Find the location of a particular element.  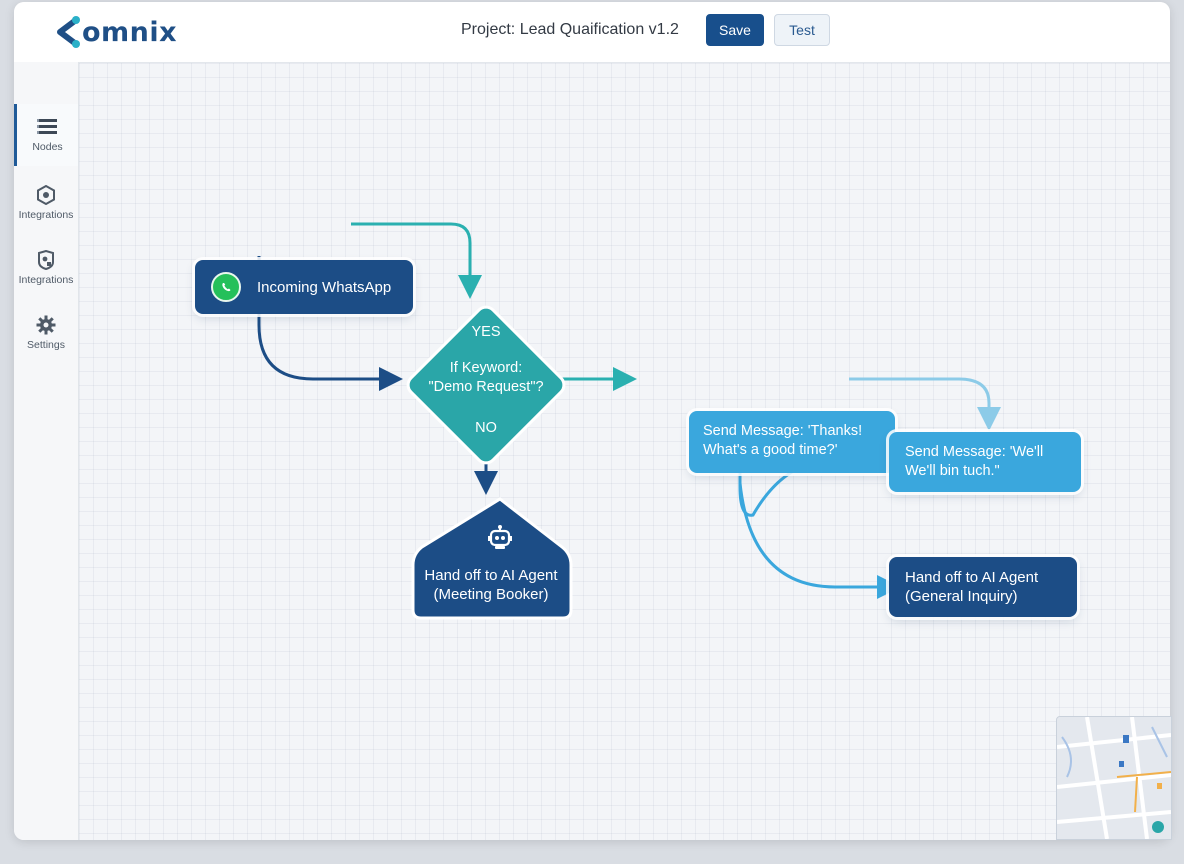

condition-line1: If Keyword: is located at coordinates (486, 368).